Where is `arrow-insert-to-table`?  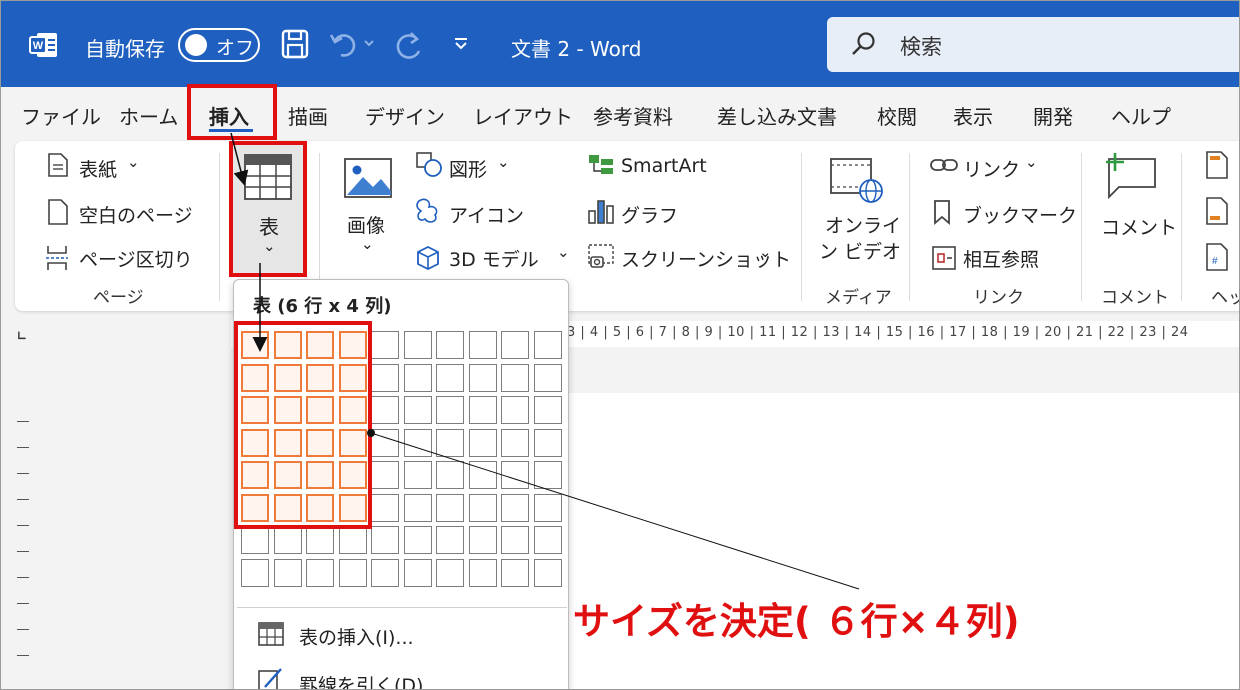
arrow-insert-to-table is located at coordinates (239, 159).